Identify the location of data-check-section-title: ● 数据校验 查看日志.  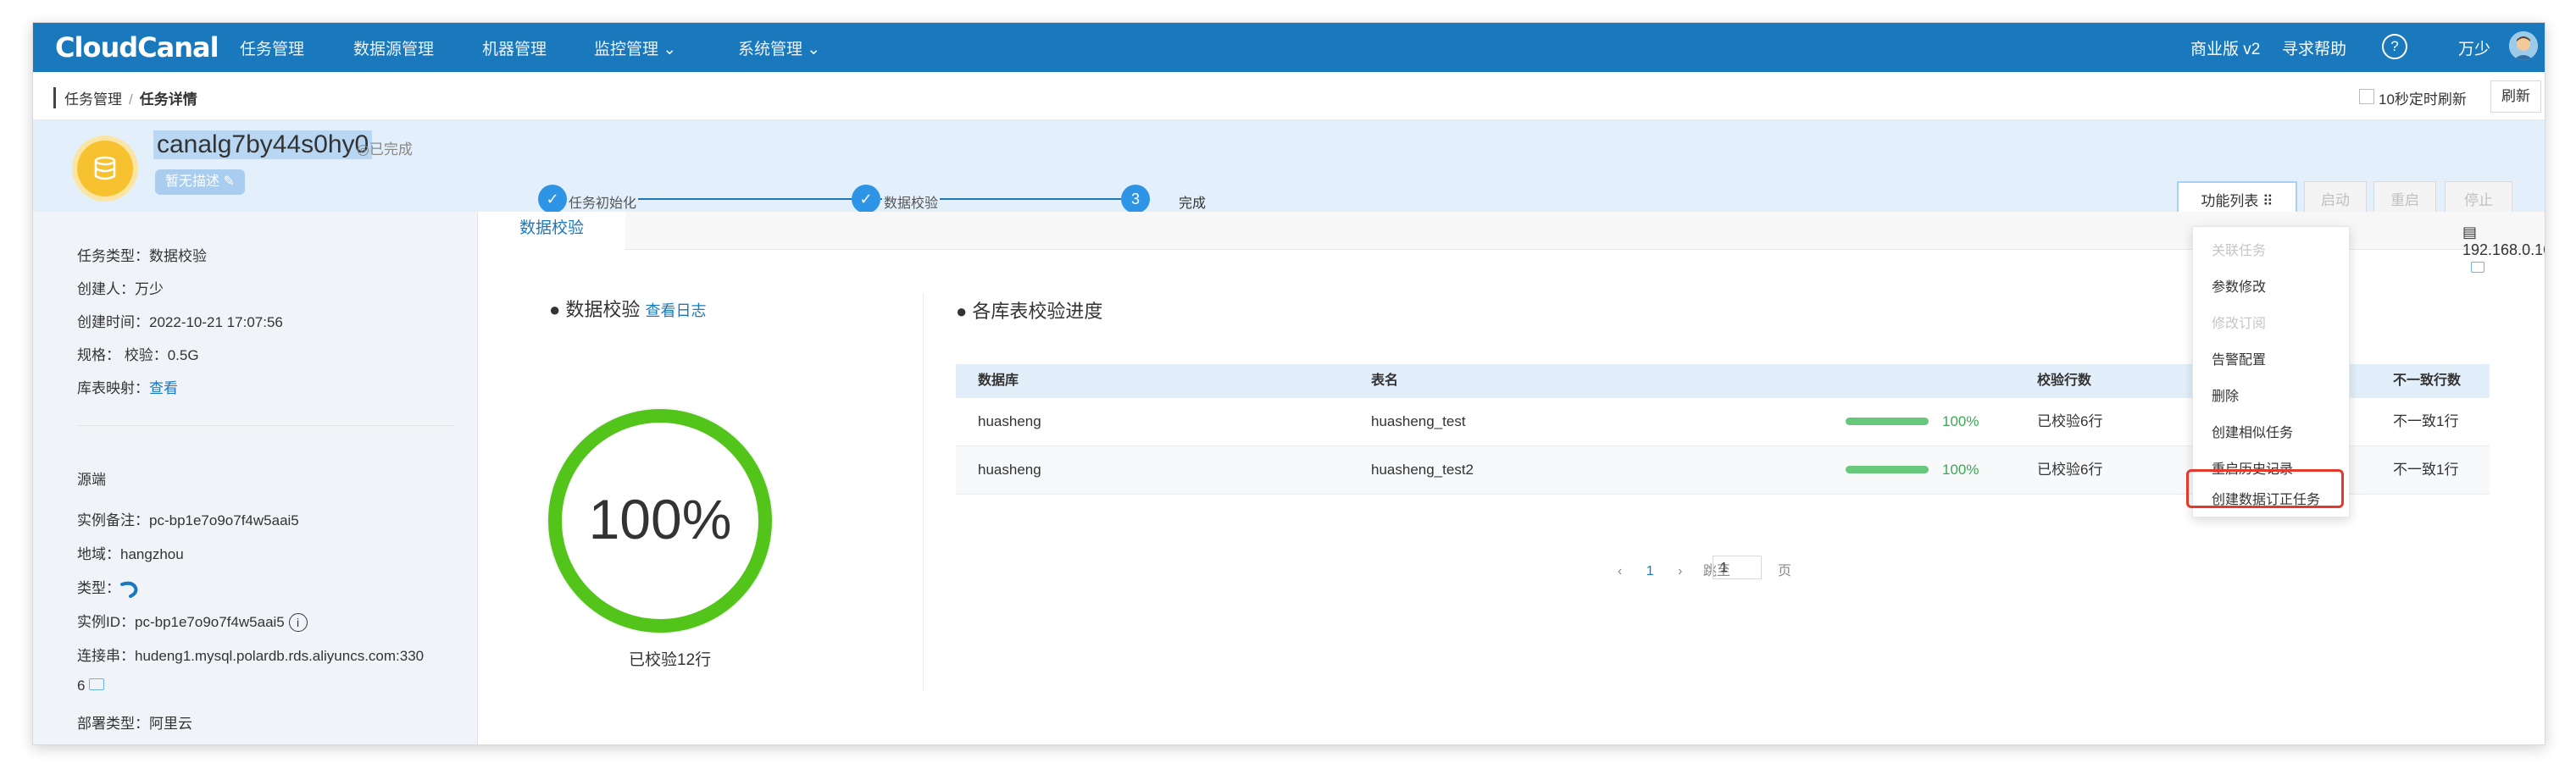
(628, 309).